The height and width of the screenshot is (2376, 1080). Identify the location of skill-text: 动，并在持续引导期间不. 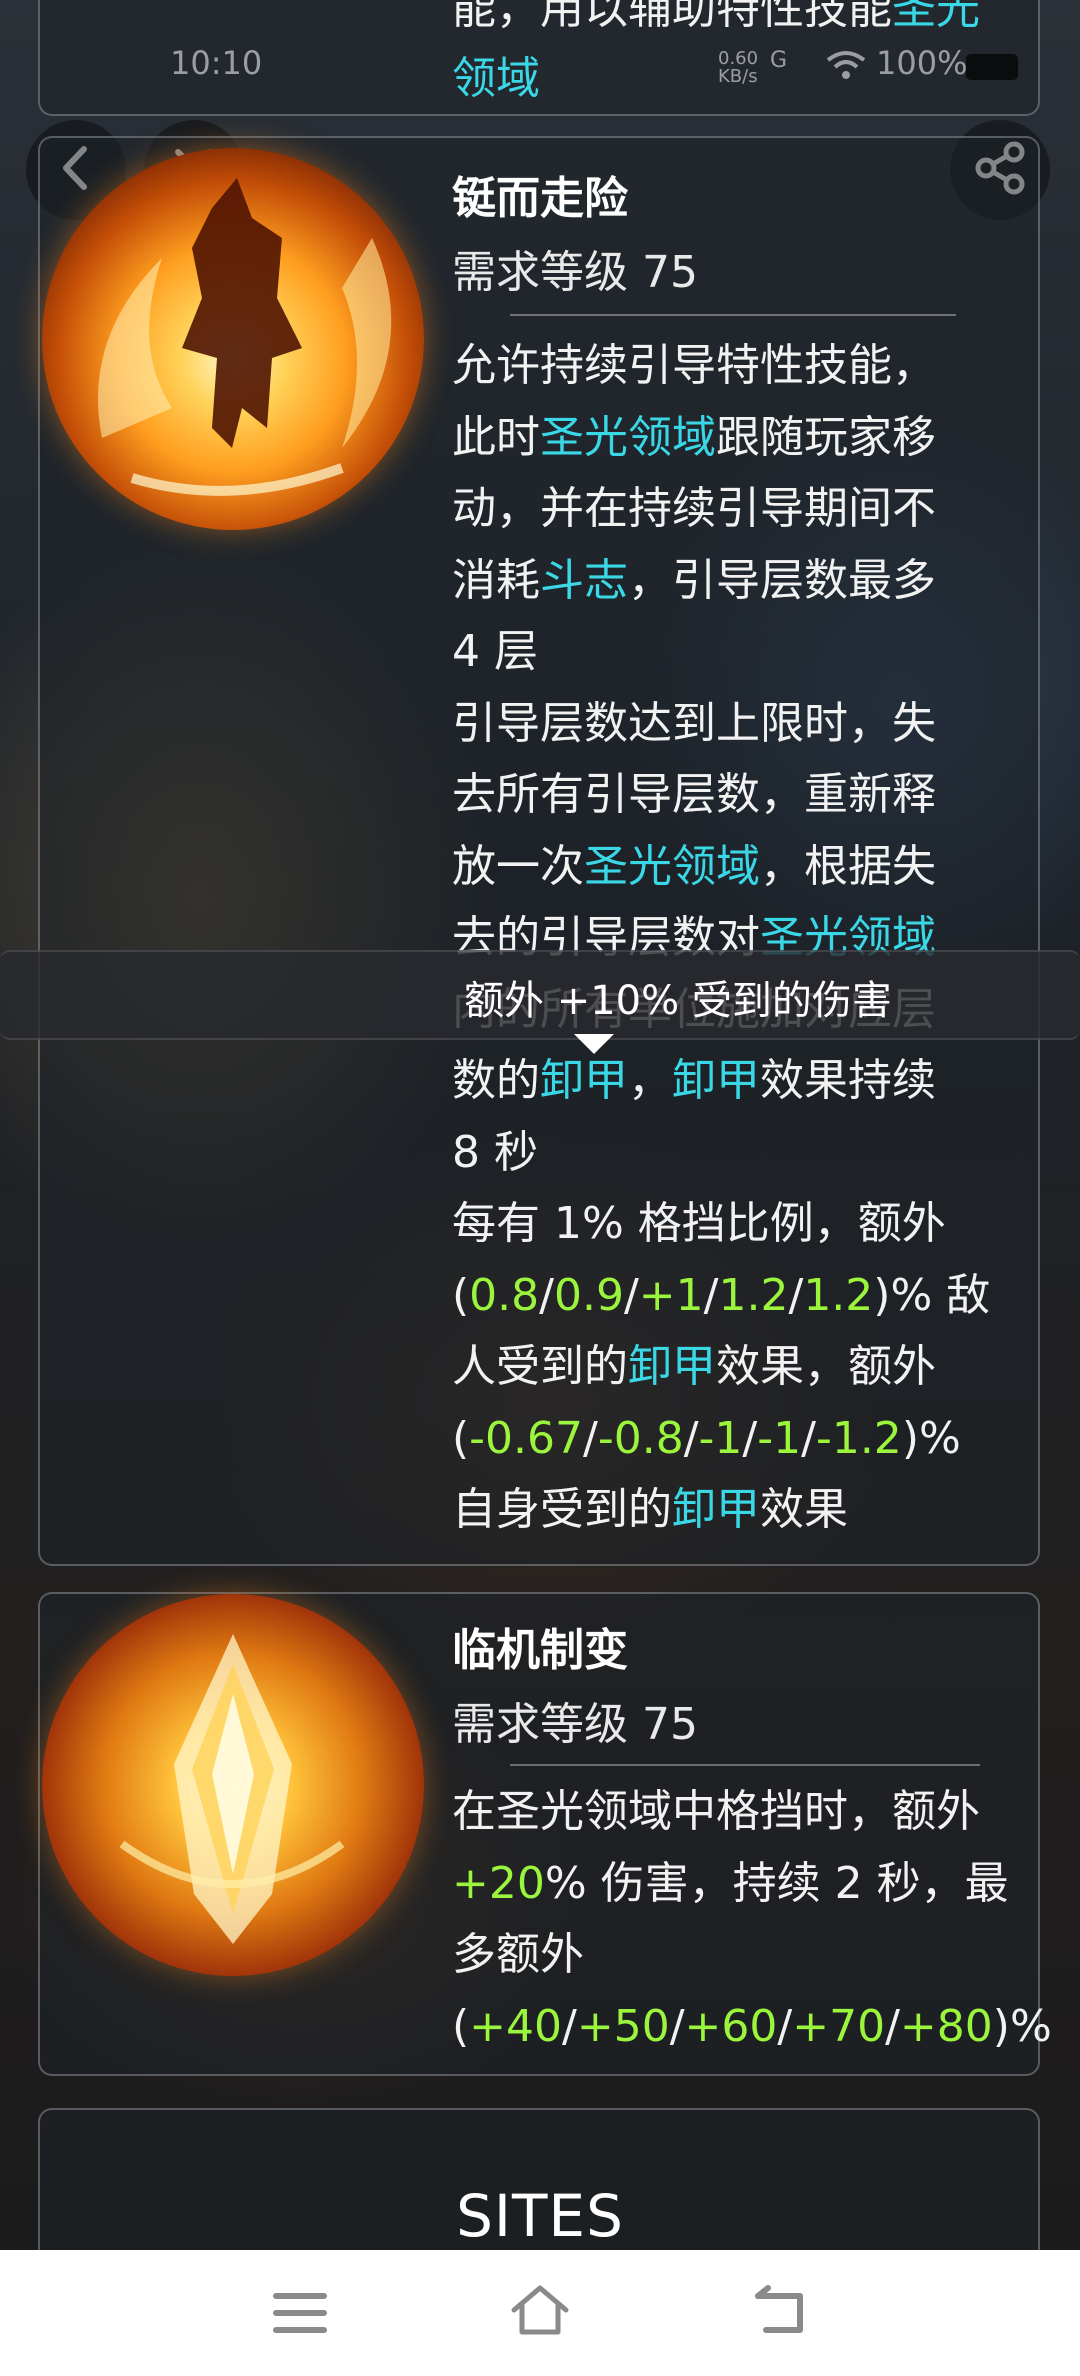
(694, 508).